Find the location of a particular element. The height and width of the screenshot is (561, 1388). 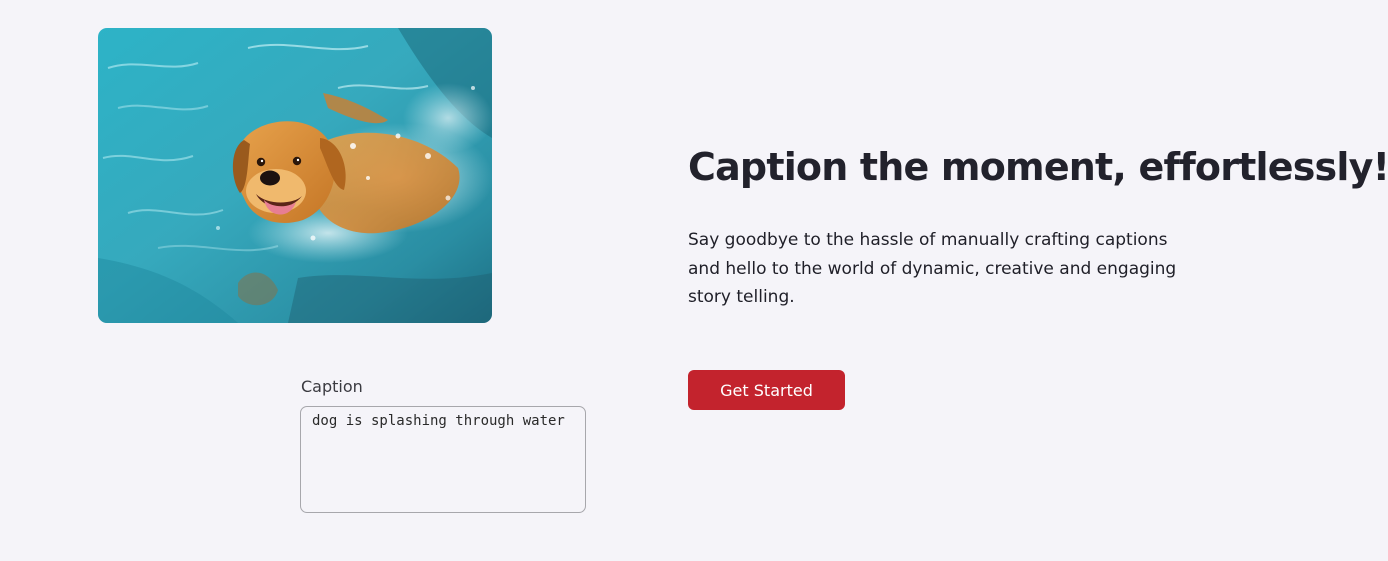

caption-textarea: dog is splashing through water is located at coordinates (443, 459).